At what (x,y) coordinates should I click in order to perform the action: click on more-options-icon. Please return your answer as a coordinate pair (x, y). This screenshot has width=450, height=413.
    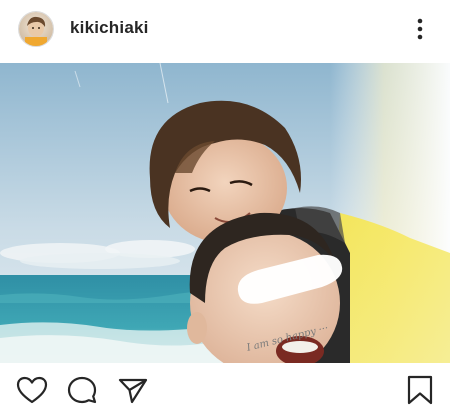
    Looking at the image, I should click on (420, 29).